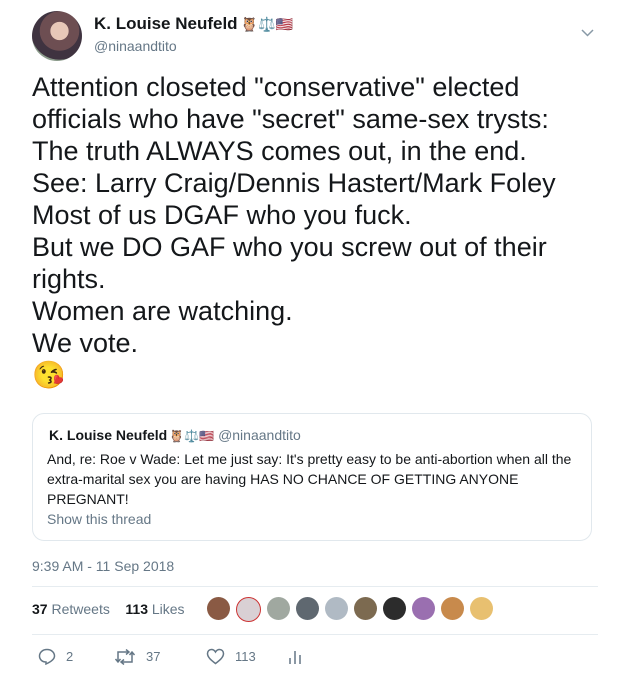 The height and width of the screenshot is (683, 630). What do you see at coordinates (80, 609) in the screenshot?
I see `retweets-label: Retweets` at bounding box center [80, 609].